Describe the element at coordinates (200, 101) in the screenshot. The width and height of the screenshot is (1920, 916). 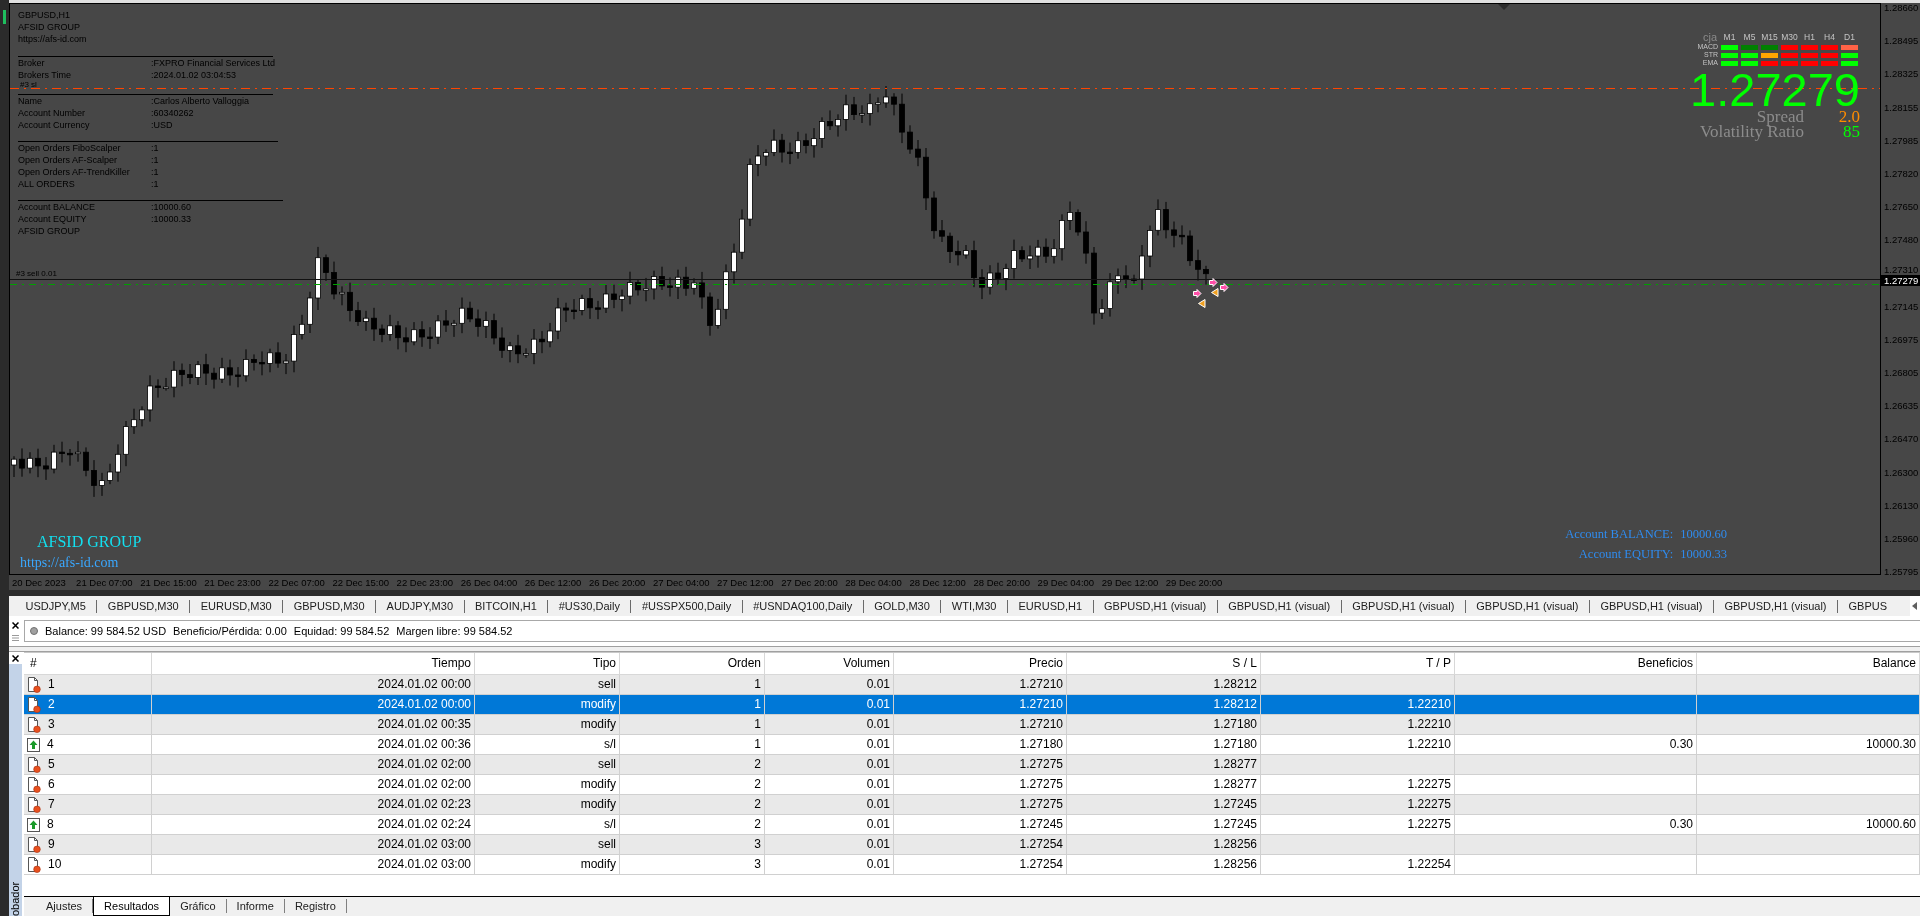
I see `info-value: :Carlos Alberto Valloggia` at that location.